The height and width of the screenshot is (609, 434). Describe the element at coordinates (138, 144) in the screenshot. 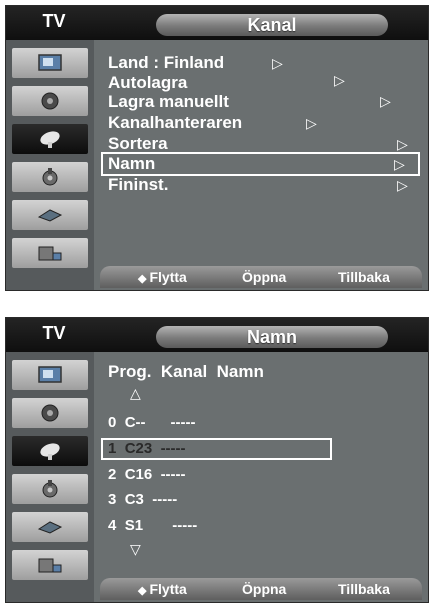

I see `menu-item-sortera: Sortera` at that location.